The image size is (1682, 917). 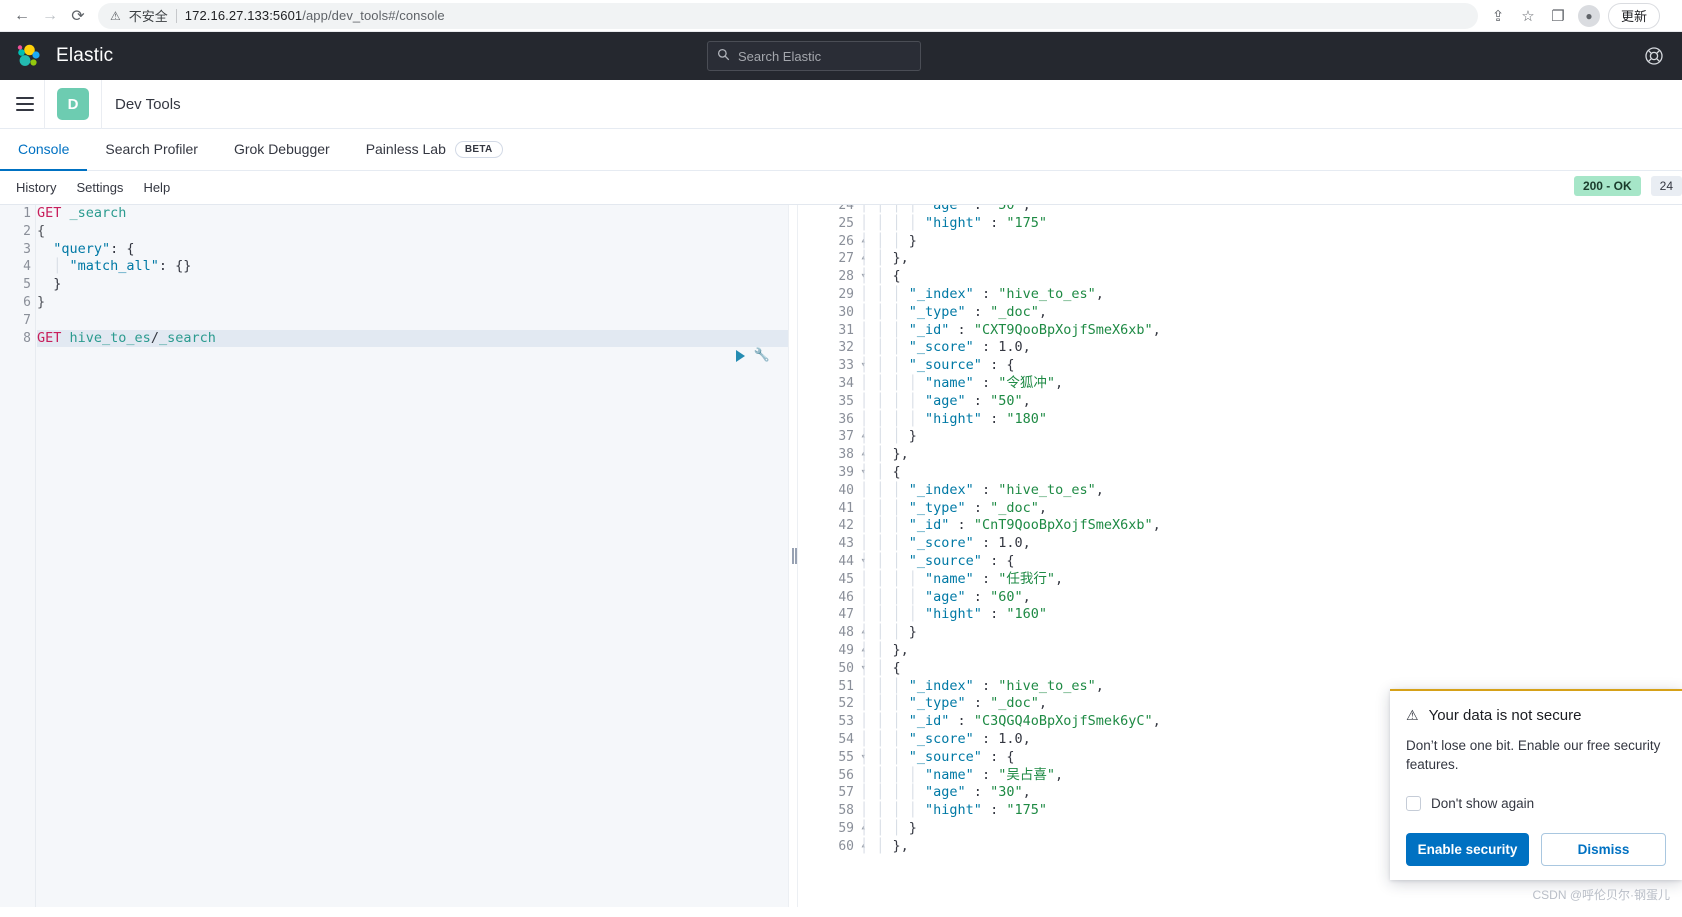 I want to click on help-button: Help, so click(x=156, y=187).